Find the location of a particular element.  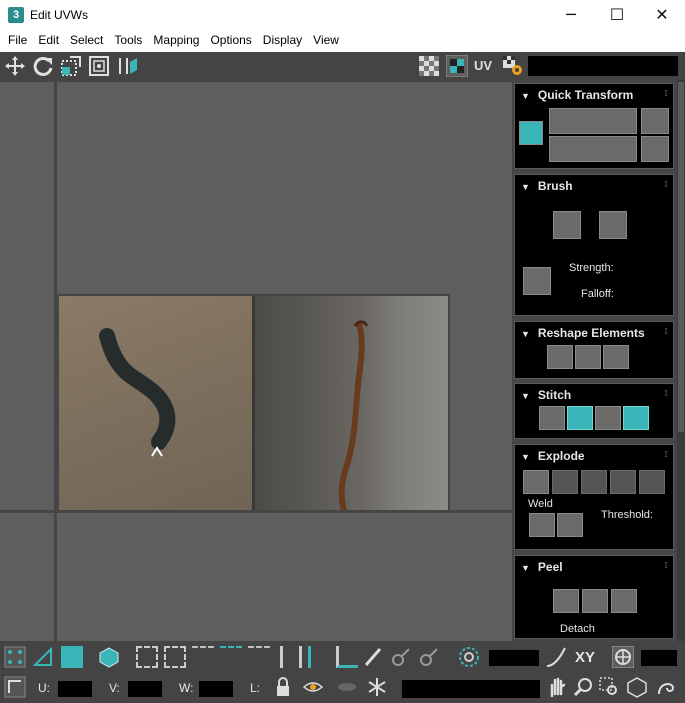

align-row1-button is located at coordinates (593, 121).